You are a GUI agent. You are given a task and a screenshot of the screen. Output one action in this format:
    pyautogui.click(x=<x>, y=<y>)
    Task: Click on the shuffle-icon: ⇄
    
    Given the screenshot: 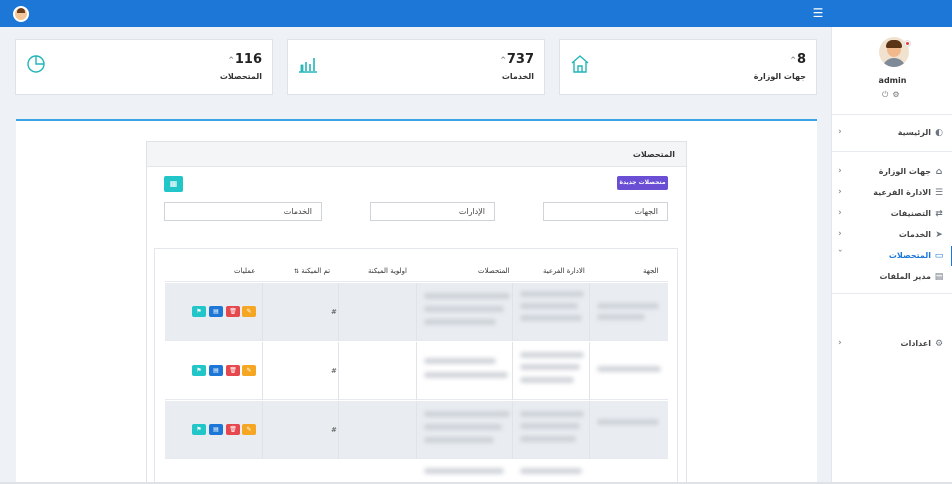 What is the action you would take?
    pyautogui.click(x=939, y=214)
    